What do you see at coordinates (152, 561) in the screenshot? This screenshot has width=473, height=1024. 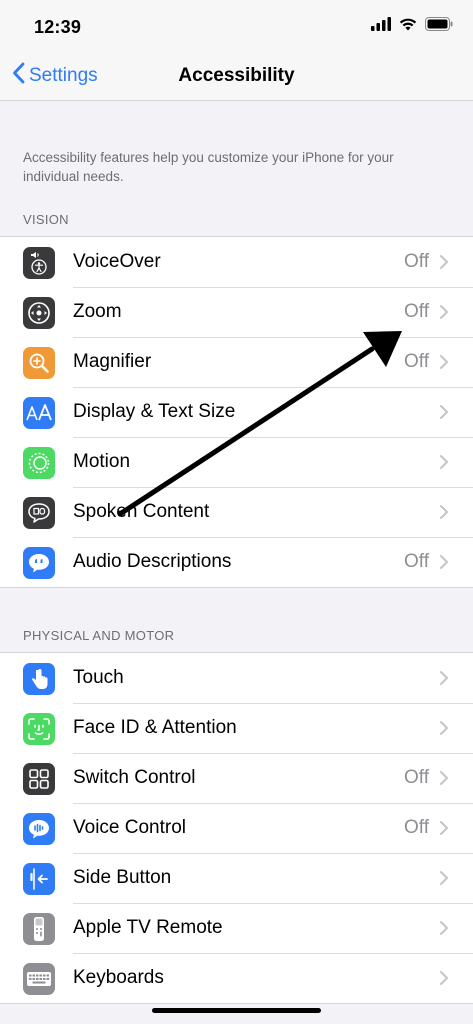 I see `row-label: Audio Descriptions` at bounding box center [152, 561].